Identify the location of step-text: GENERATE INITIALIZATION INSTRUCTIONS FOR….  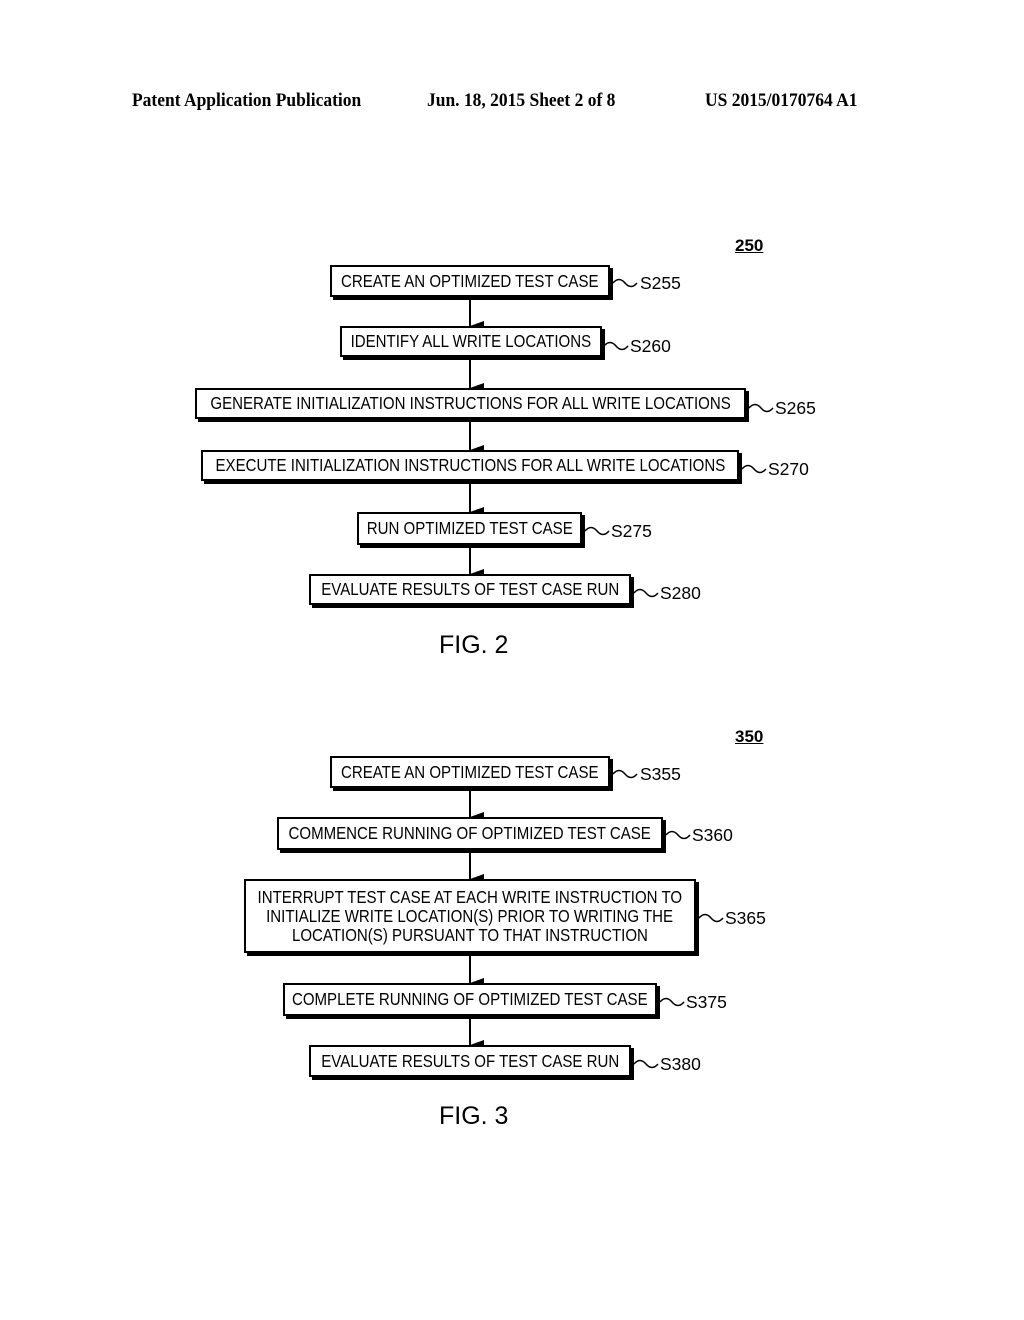
(470, 403).